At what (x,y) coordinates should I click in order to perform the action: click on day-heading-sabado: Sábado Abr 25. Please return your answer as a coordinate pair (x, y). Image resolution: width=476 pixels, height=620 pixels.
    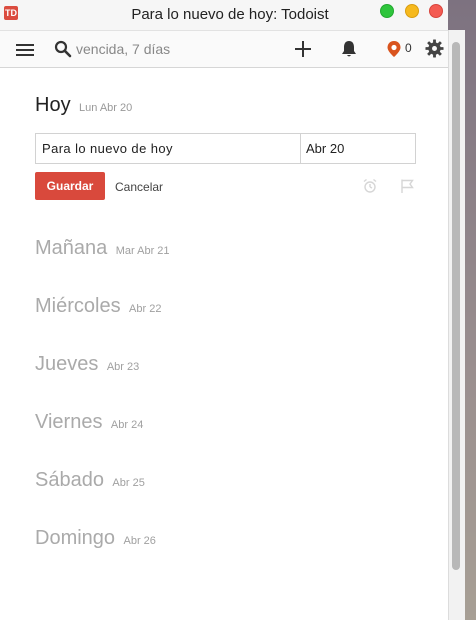
    Looking at the image, I should click on (90, 480).